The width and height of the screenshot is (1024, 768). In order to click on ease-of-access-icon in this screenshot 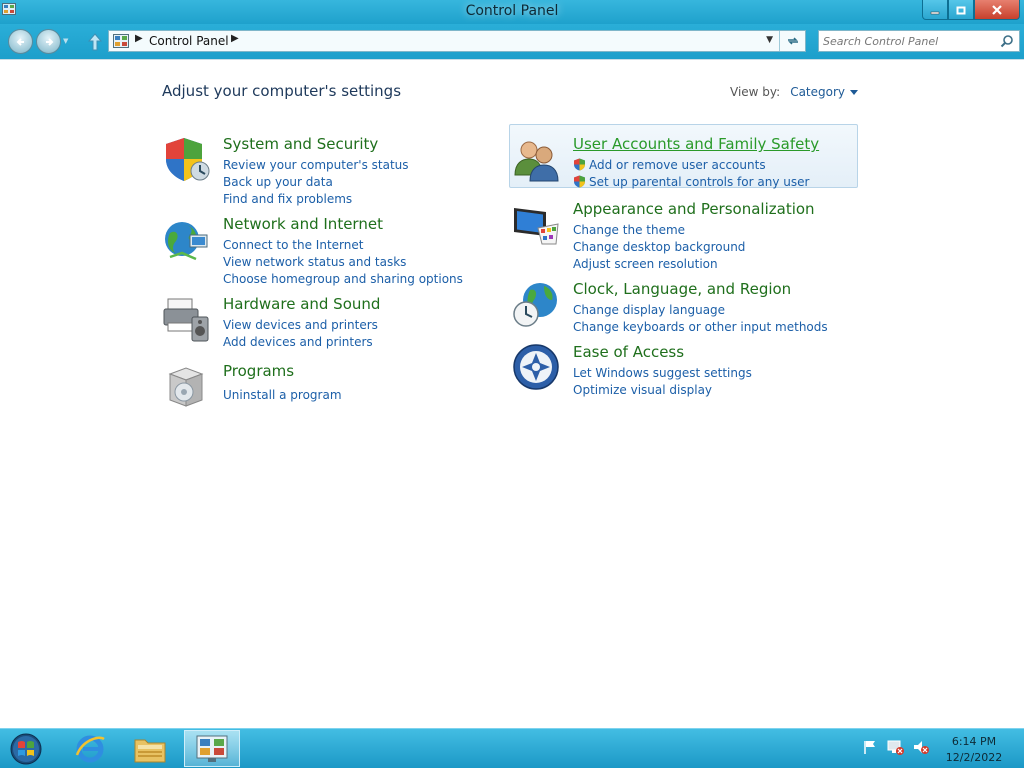, I will do `click(536, 367)`.